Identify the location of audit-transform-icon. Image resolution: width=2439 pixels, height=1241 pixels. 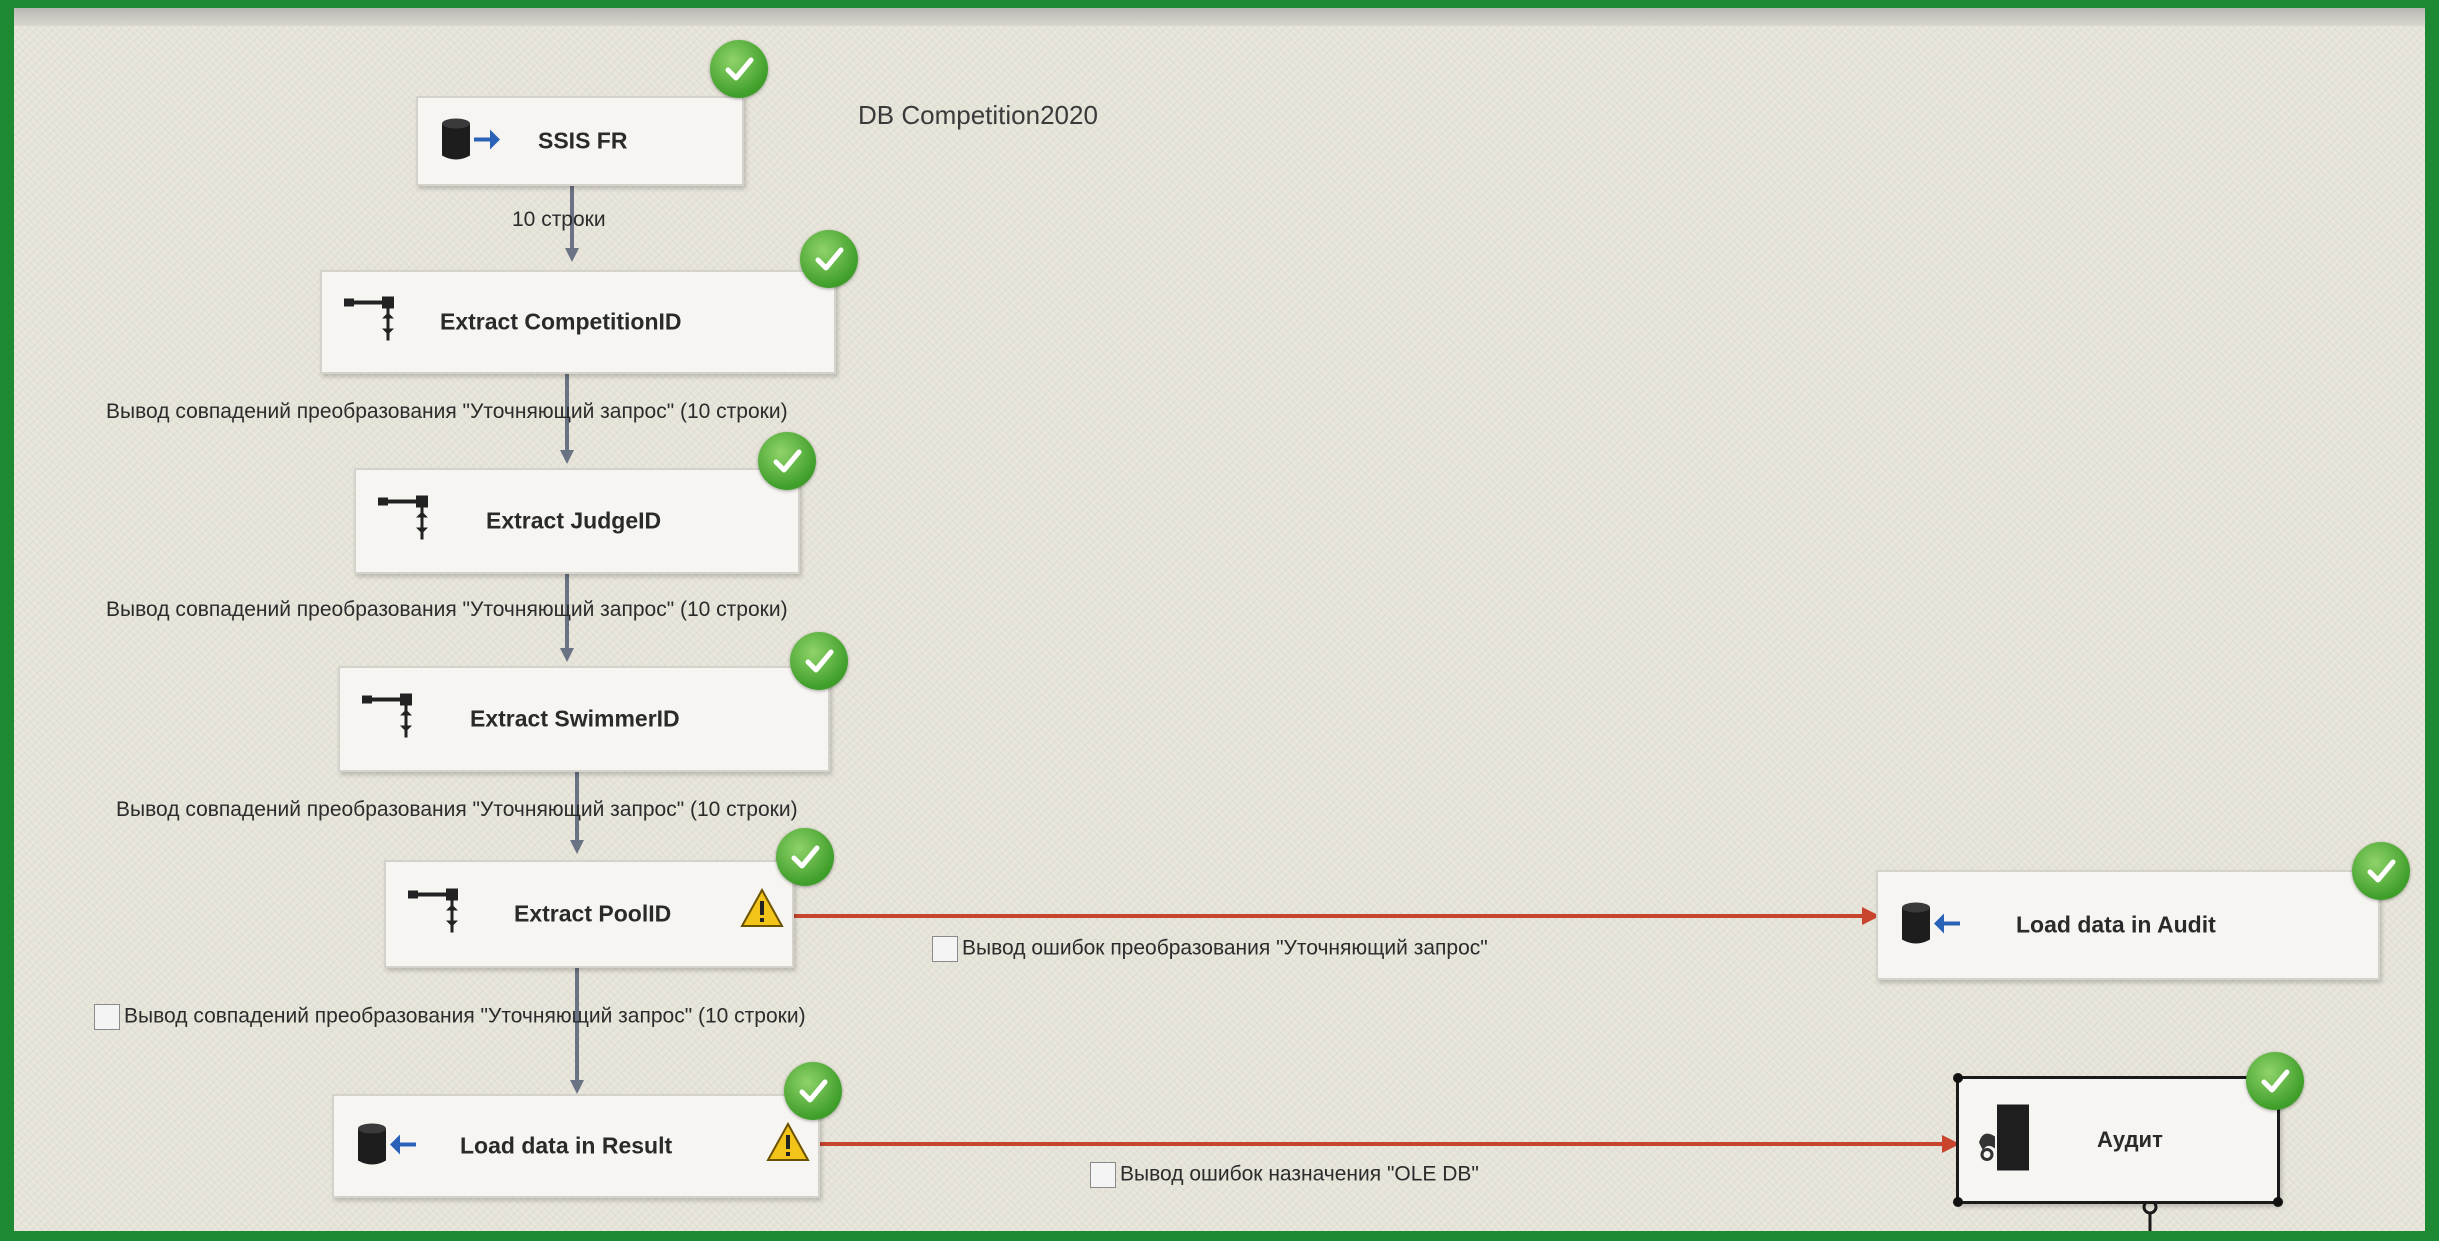
(2003, 1140).